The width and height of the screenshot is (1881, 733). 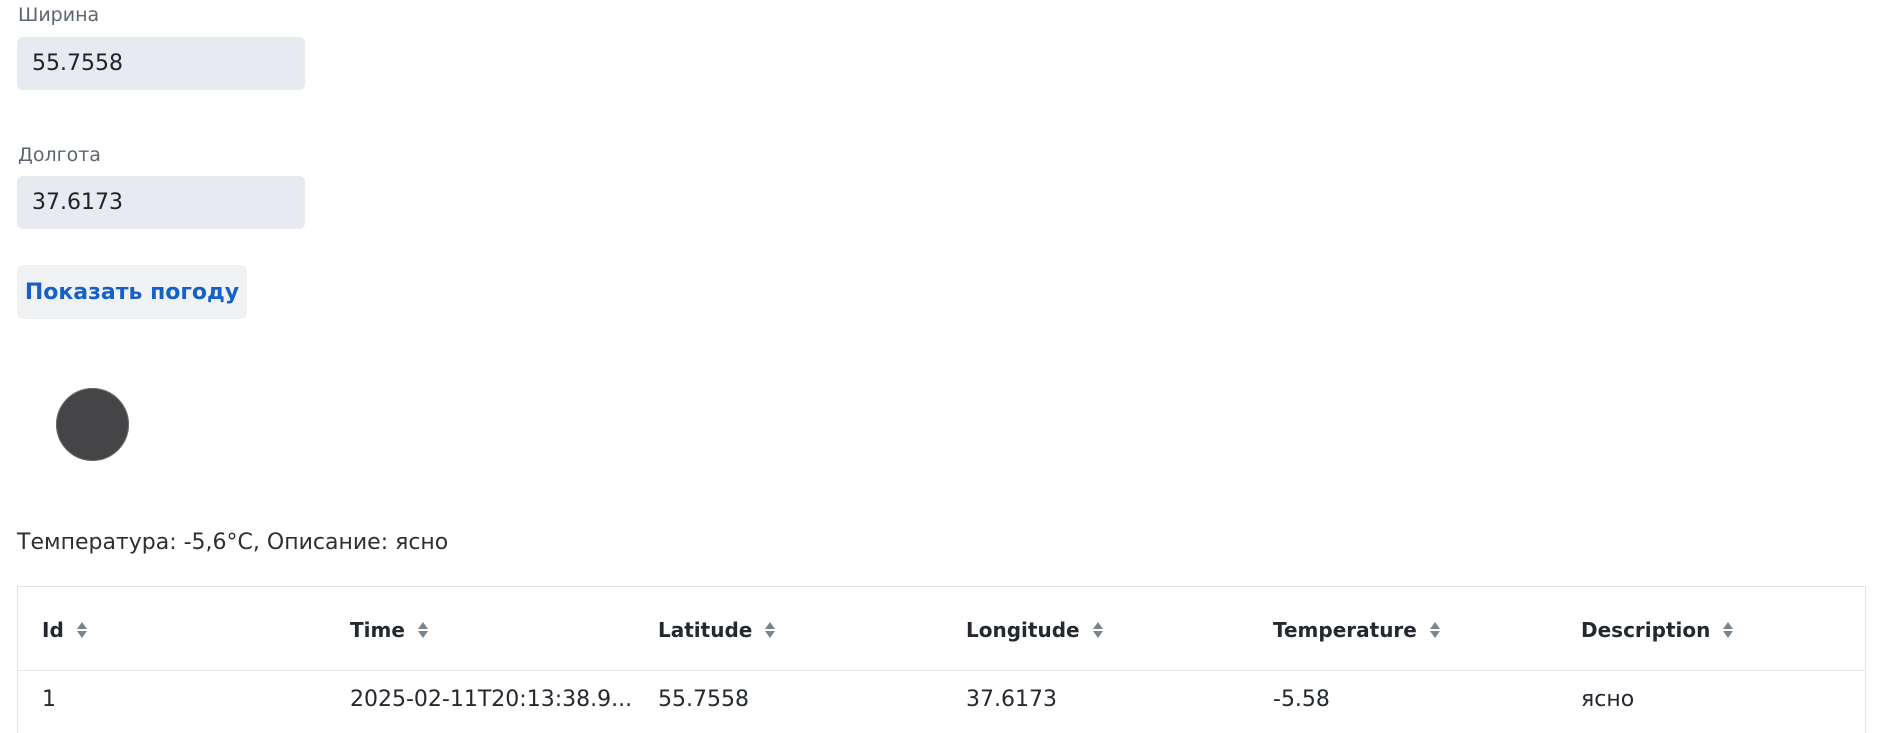 What do you see at coordinates (1011, 699) in the screenshot?
I see `cell-longitude: 37.6173` at bounding box center [1011, 699].